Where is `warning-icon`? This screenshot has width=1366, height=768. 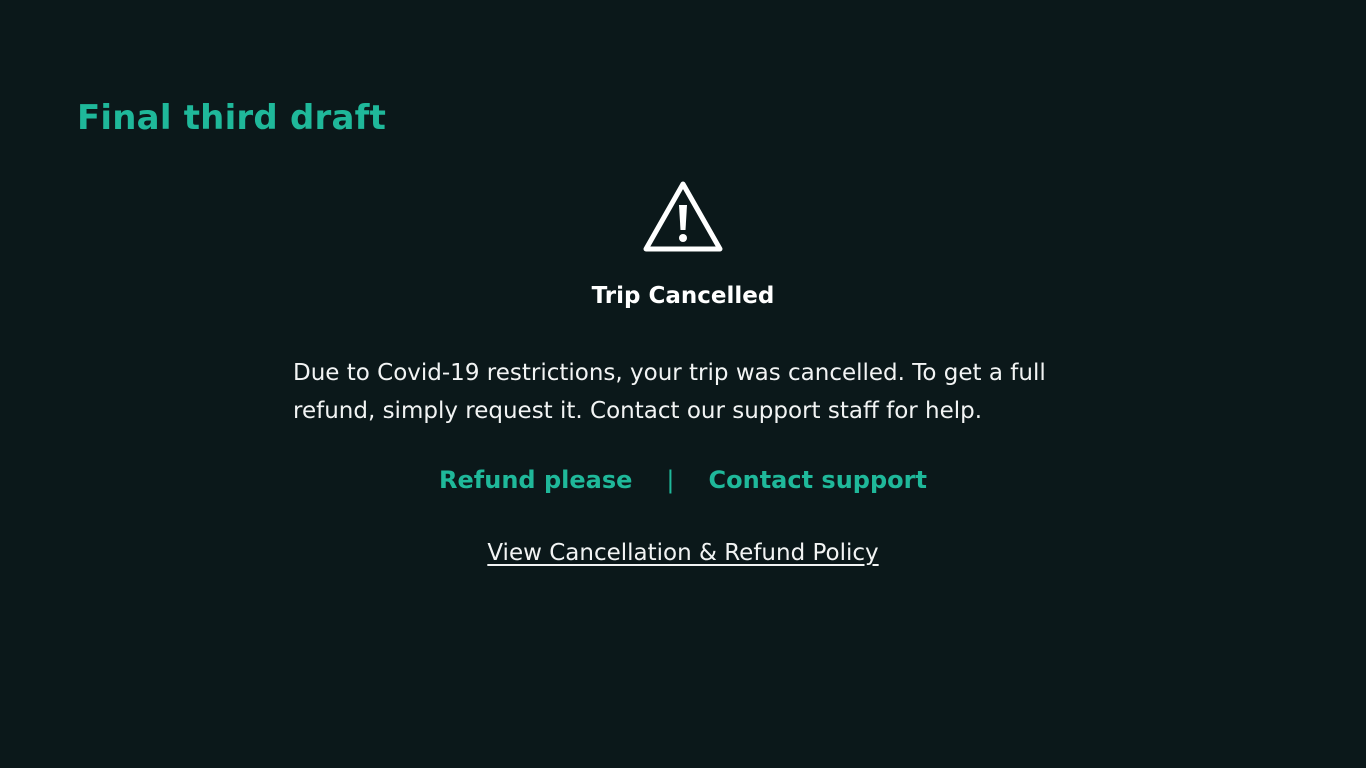 warning-icon is located at coordinates (683, 216).